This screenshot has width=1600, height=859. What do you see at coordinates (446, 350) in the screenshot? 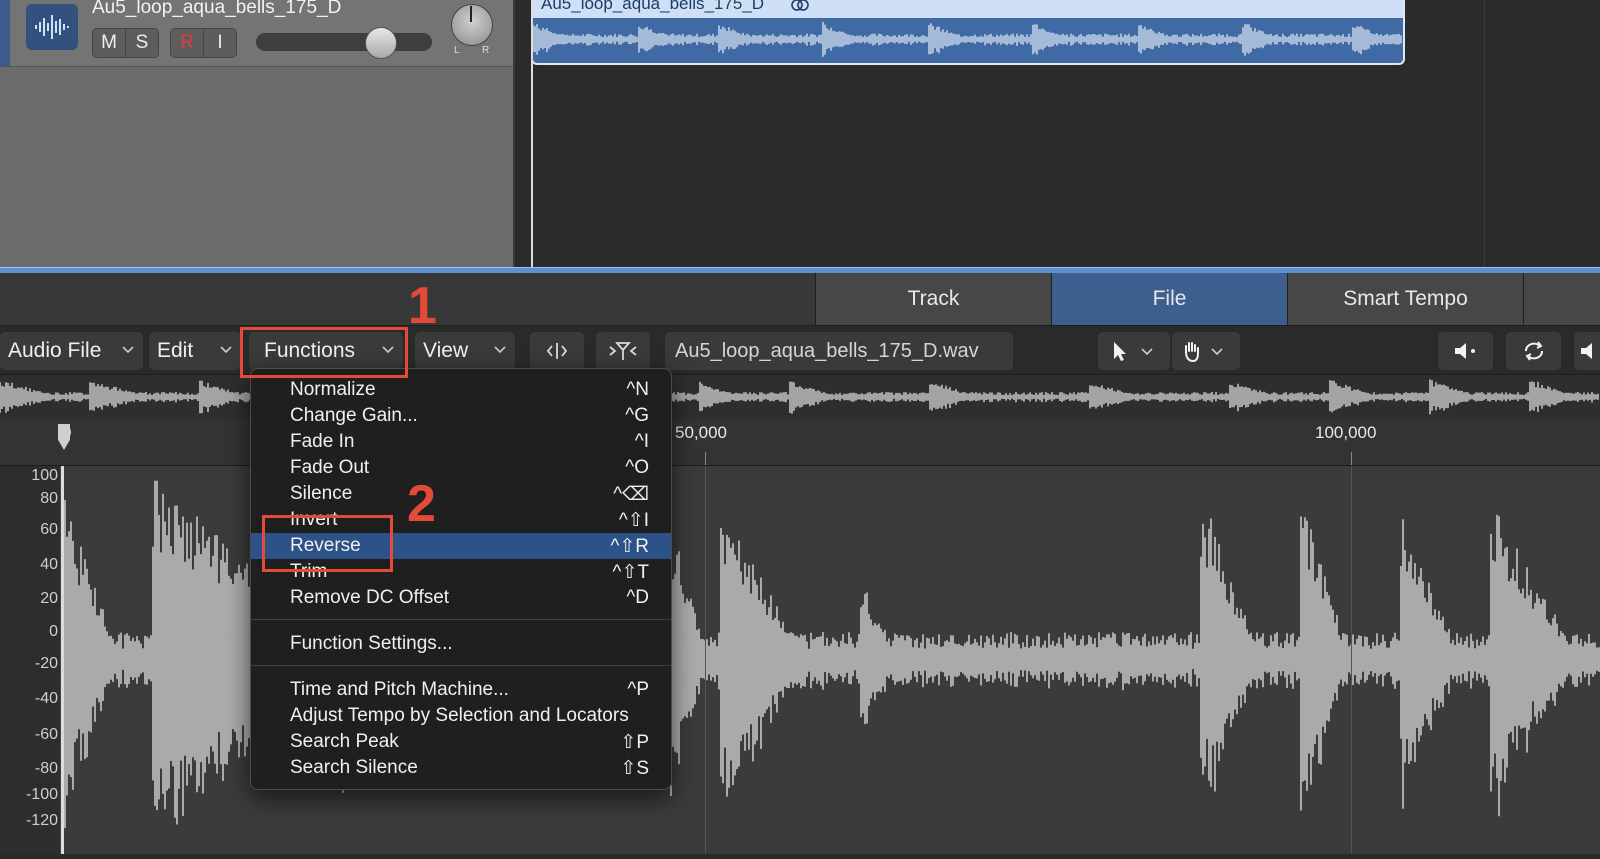
I see `view-menu-label: View` at bounding box center [446, 350].